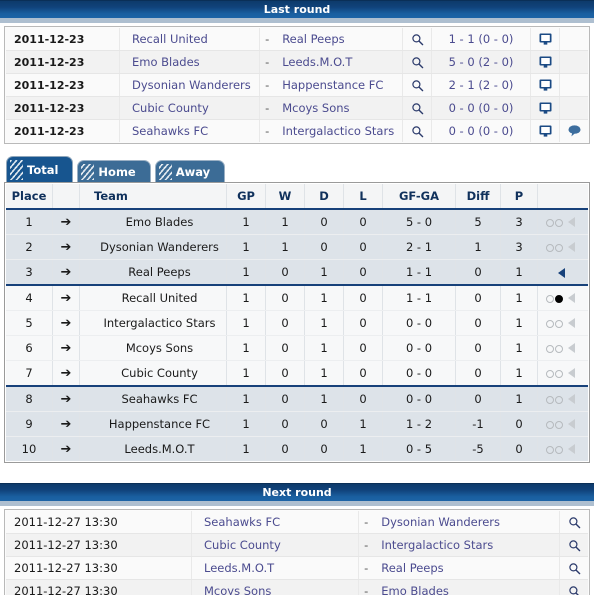 This screenshot has height=595, width=594. I want to click on row-team-link: Seahawks FC, so click(153, 399).